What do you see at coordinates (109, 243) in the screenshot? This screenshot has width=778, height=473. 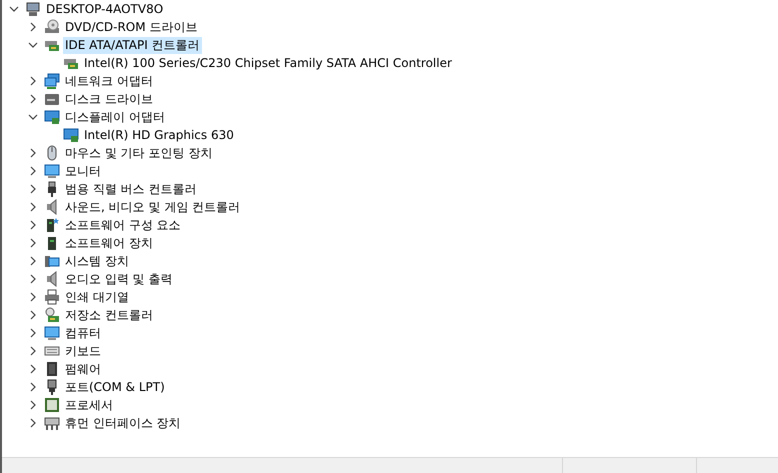 I see `tree-item: 소프트웨어 장치` at bounding box center [109, 243].